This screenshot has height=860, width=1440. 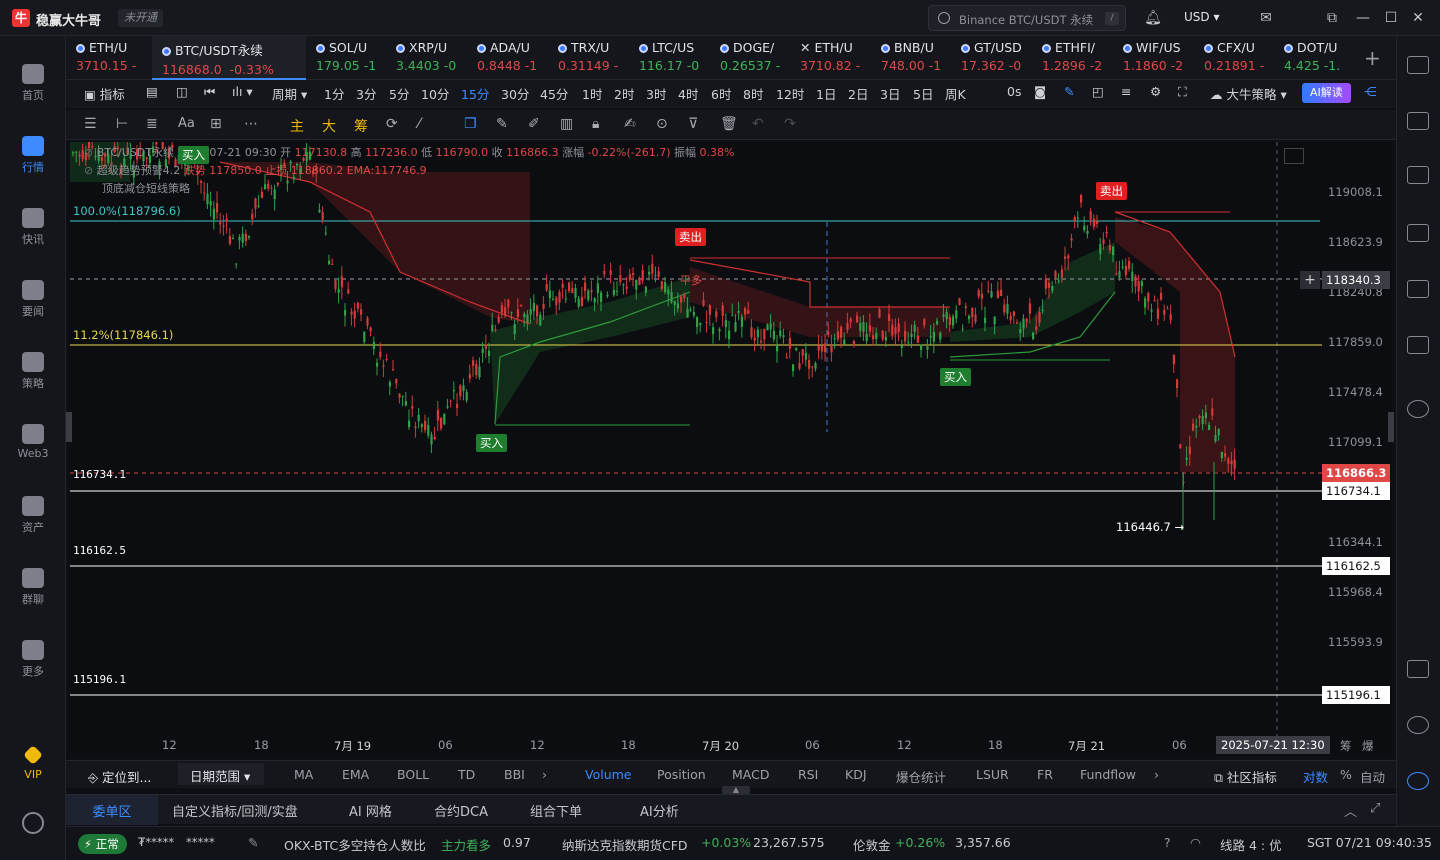 What do you see at coordinates (681, 774) in the screenshot?
I see `subindicator-tab-position: Position` at bounding box center [681, 774].